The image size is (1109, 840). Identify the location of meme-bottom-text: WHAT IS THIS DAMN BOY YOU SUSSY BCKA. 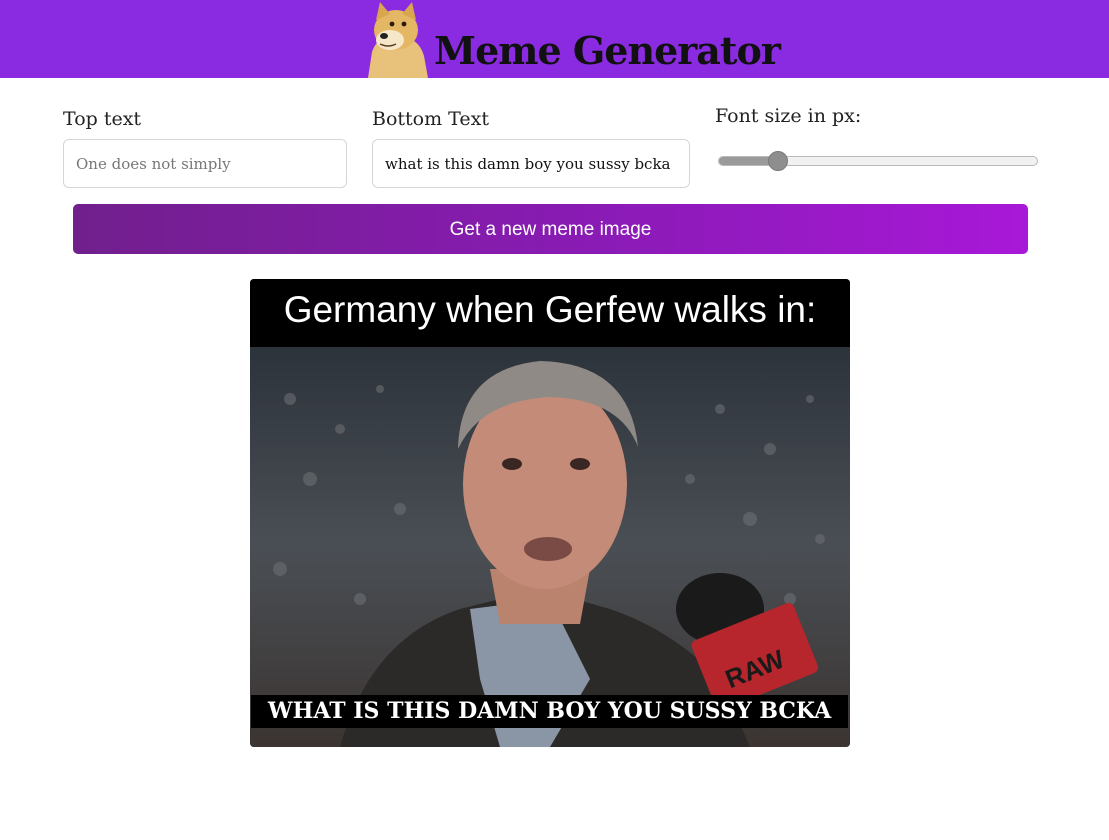
(549, 711).